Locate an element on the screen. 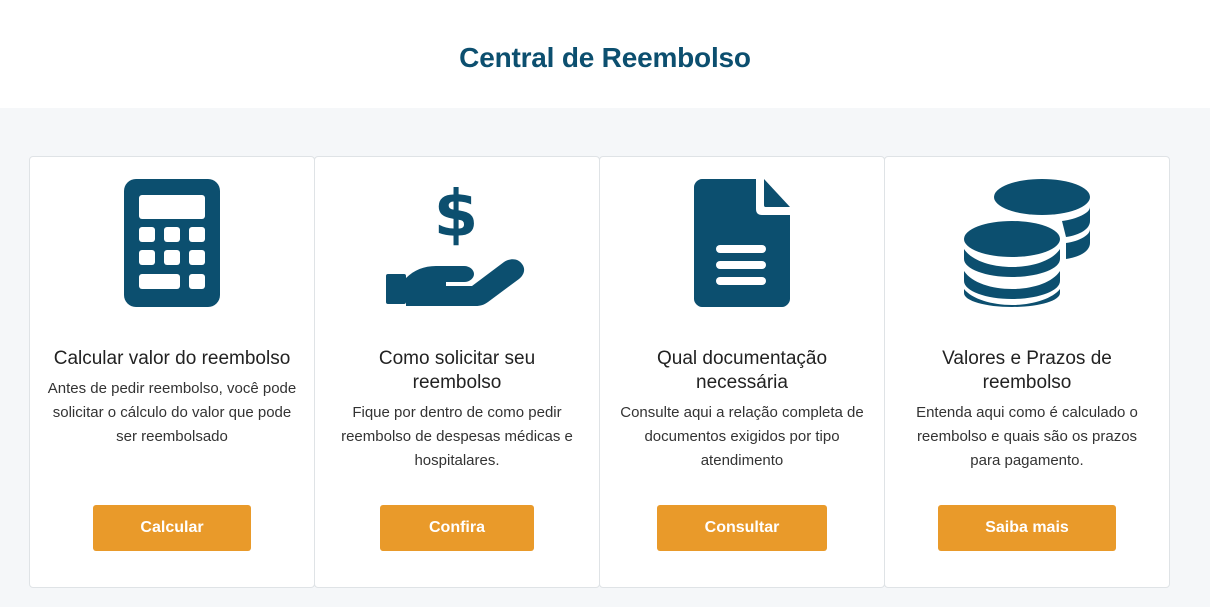 Image resolution: width=1210 pixels, height=607 pixels. saiba-mais-button: Saiba mais is located at coordinates (1027, 528).